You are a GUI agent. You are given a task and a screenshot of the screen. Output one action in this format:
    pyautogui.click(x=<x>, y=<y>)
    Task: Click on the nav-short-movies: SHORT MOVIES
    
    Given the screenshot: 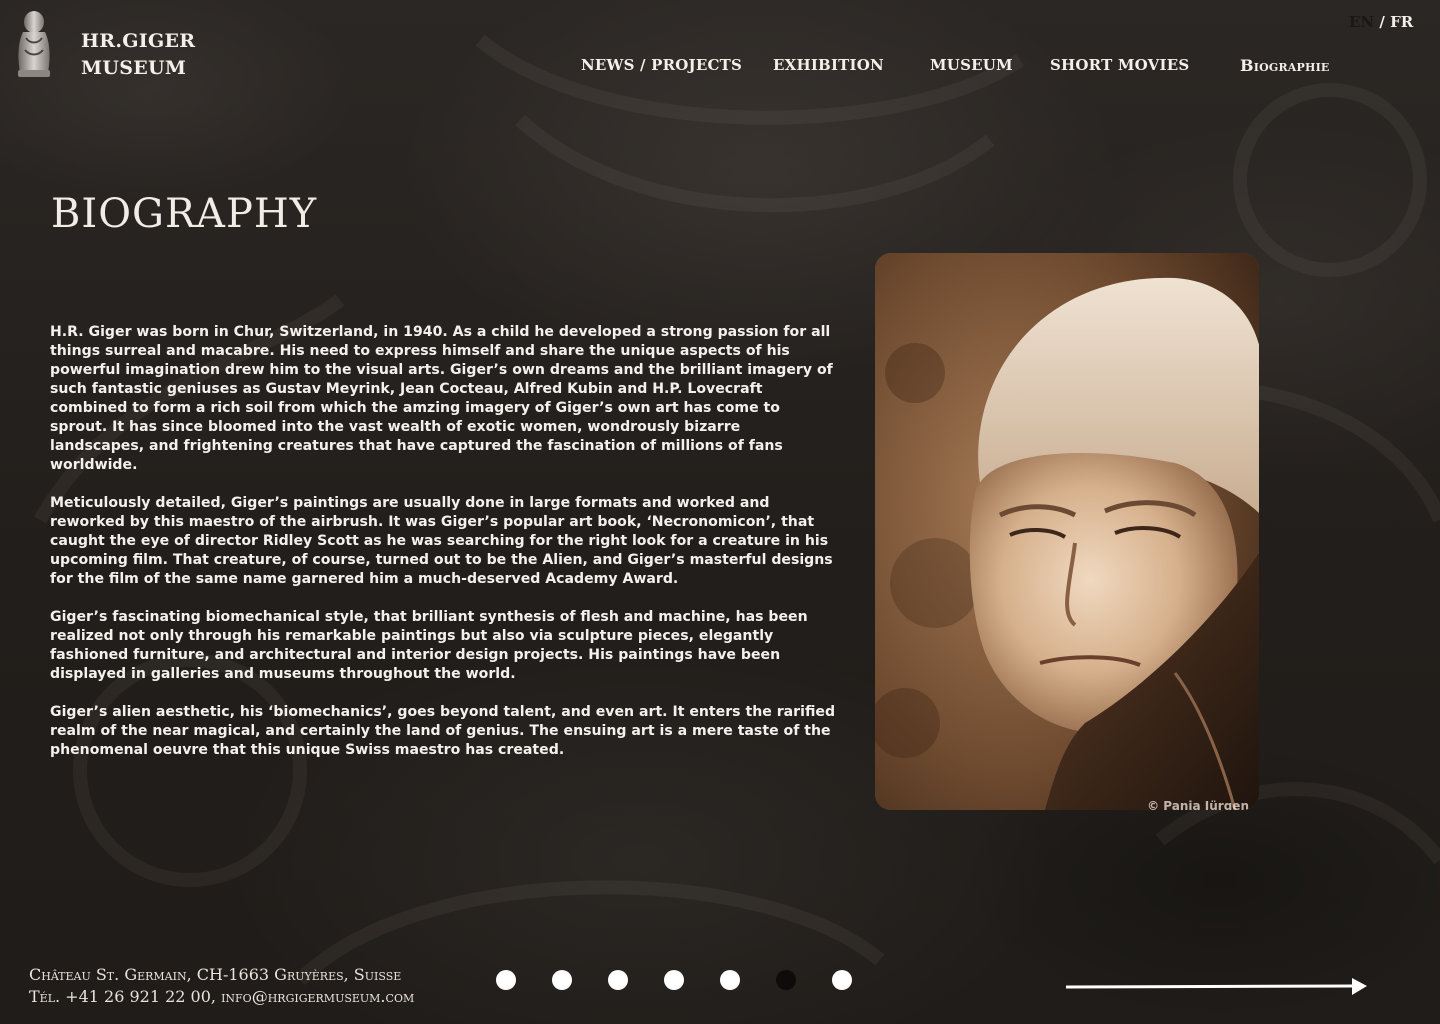 What is the action you would take?
    pyautogui.click(x=1119, y=65)
    